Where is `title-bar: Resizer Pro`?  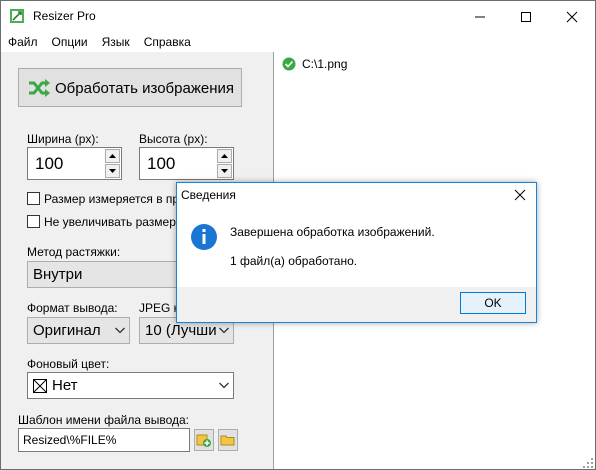
title-bar: Resizer Pro is located at coordinates (298, 16).